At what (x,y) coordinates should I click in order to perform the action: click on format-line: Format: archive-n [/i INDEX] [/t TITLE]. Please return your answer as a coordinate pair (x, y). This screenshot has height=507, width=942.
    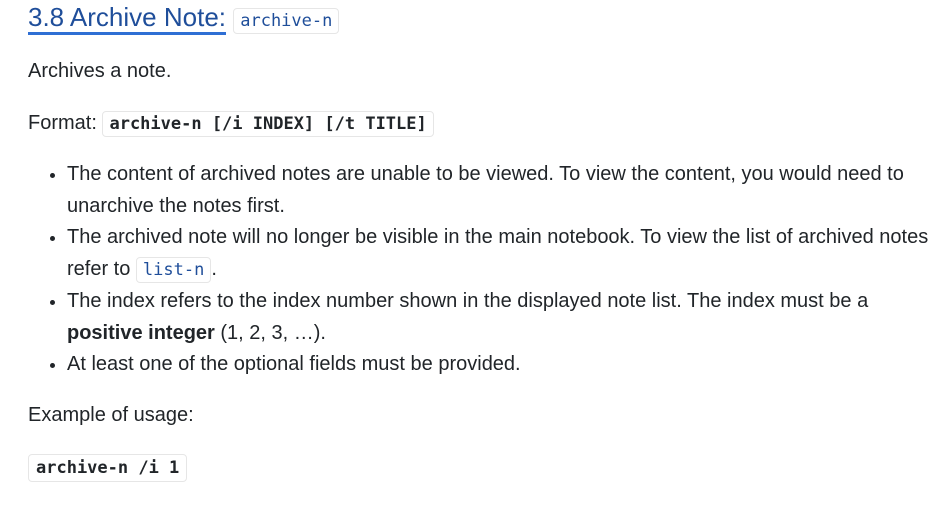
    Looking at the image, I should click on (231, 124).